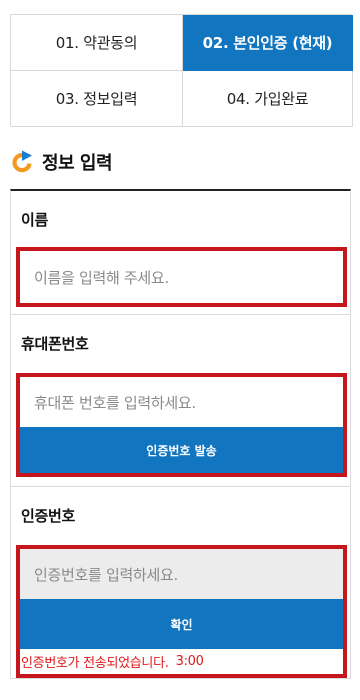 This screenshot has width=360, height=700. Describe the element at coordinates (181, 574) in the screenshot. I see `code-input: 인증번호를 입력하세요.` at that location.